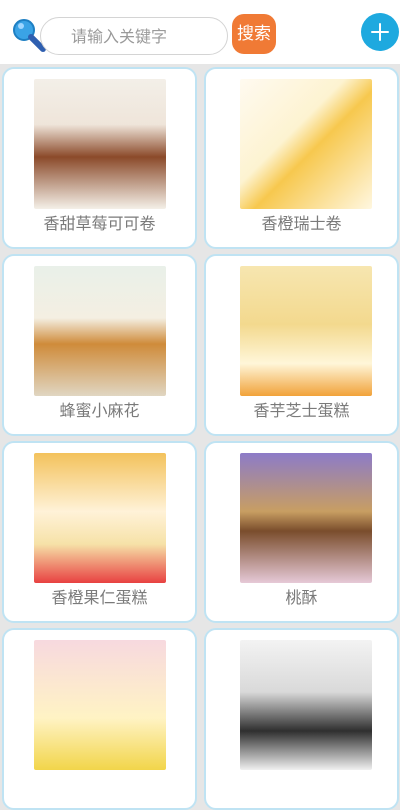  What do you see at coordinates (301, 597) in the screenshot?
I see `recipe-title: 桃酥` at bounding box center [301, 597].